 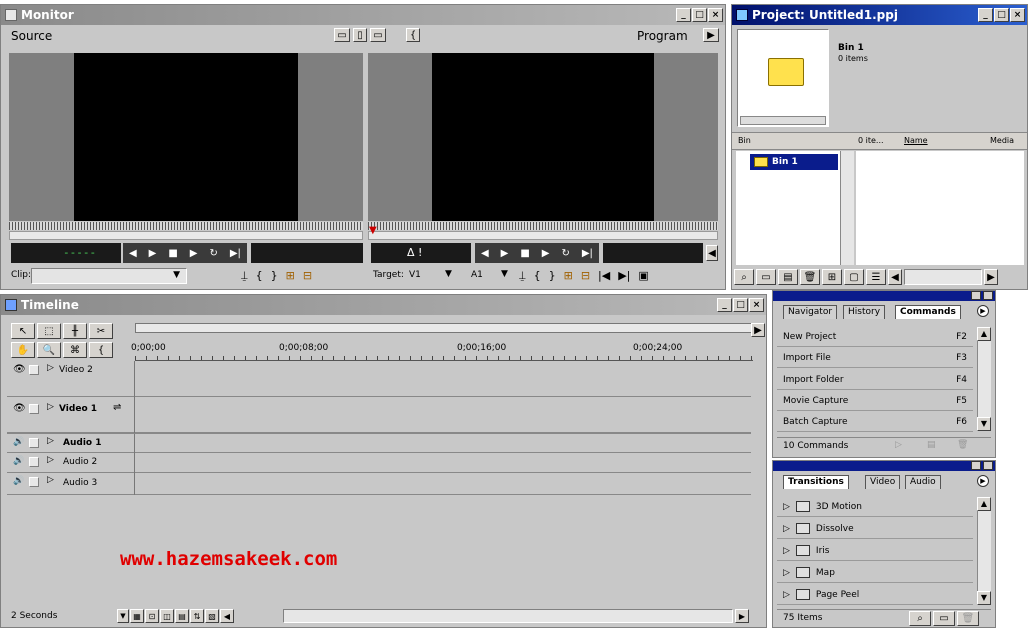 What do you see at coordinates (744, 277) in the screenshot?
I see `find-icon: ⌕` at bounding box center [744, 277].